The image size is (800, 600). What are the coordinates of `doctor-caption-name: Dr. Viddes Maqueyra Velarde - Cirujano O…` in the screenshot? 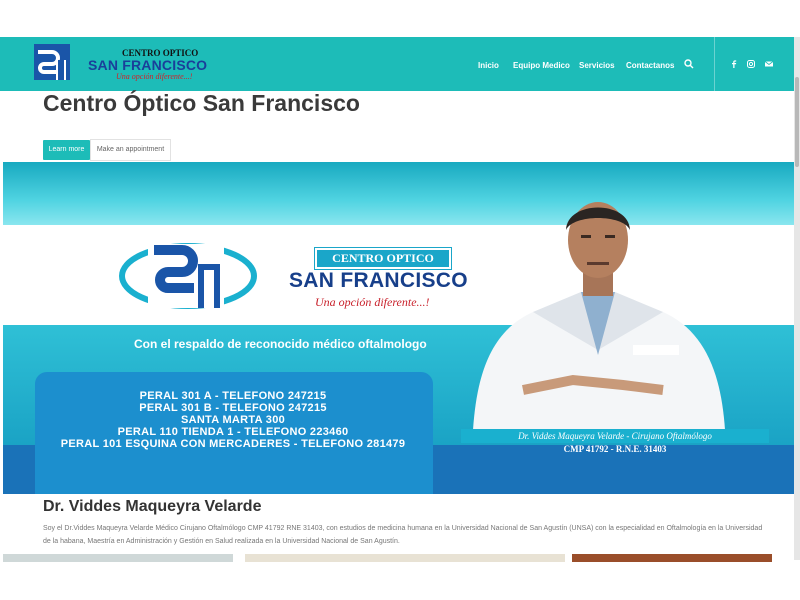 It's located at (615, 436).